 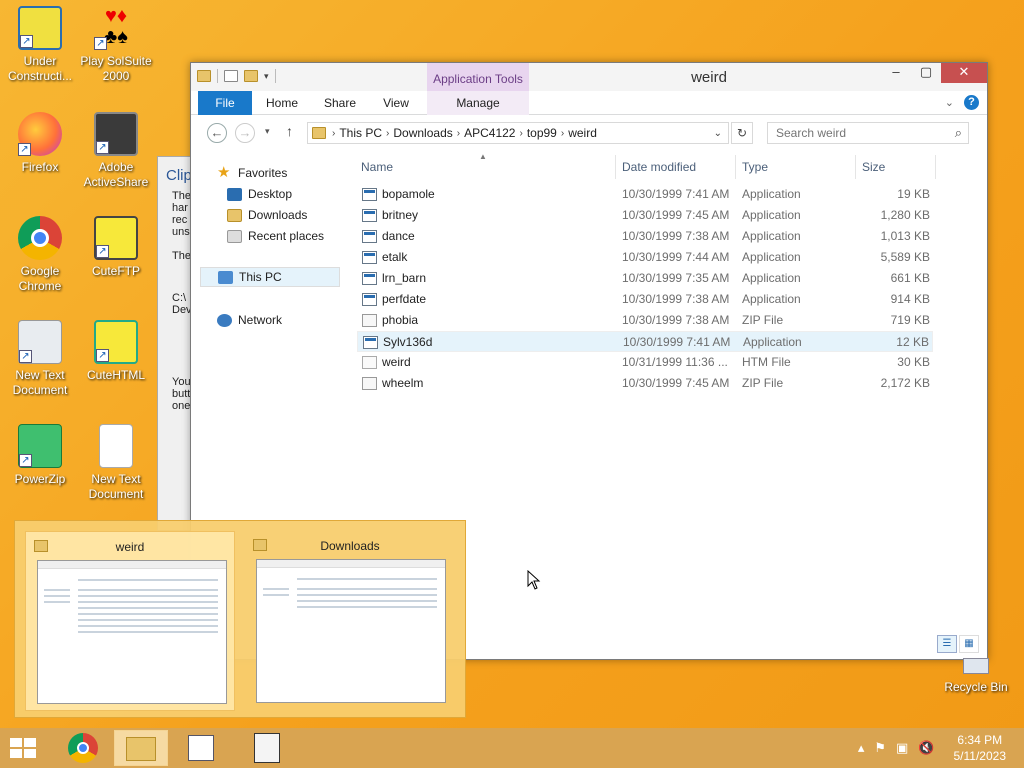 I want to click on file-name: weird, so click(x=396, y=362).